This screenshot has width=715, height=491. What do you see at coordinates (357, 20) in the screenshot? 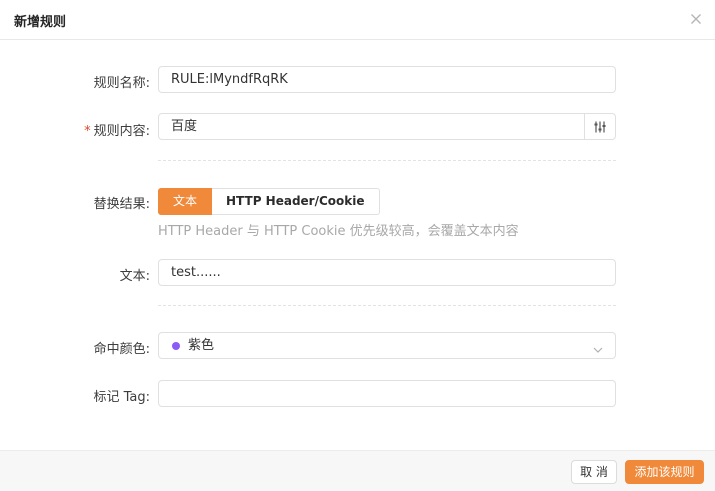
I see `dialog-header: 新增规则` at bounding box center [357, 20].